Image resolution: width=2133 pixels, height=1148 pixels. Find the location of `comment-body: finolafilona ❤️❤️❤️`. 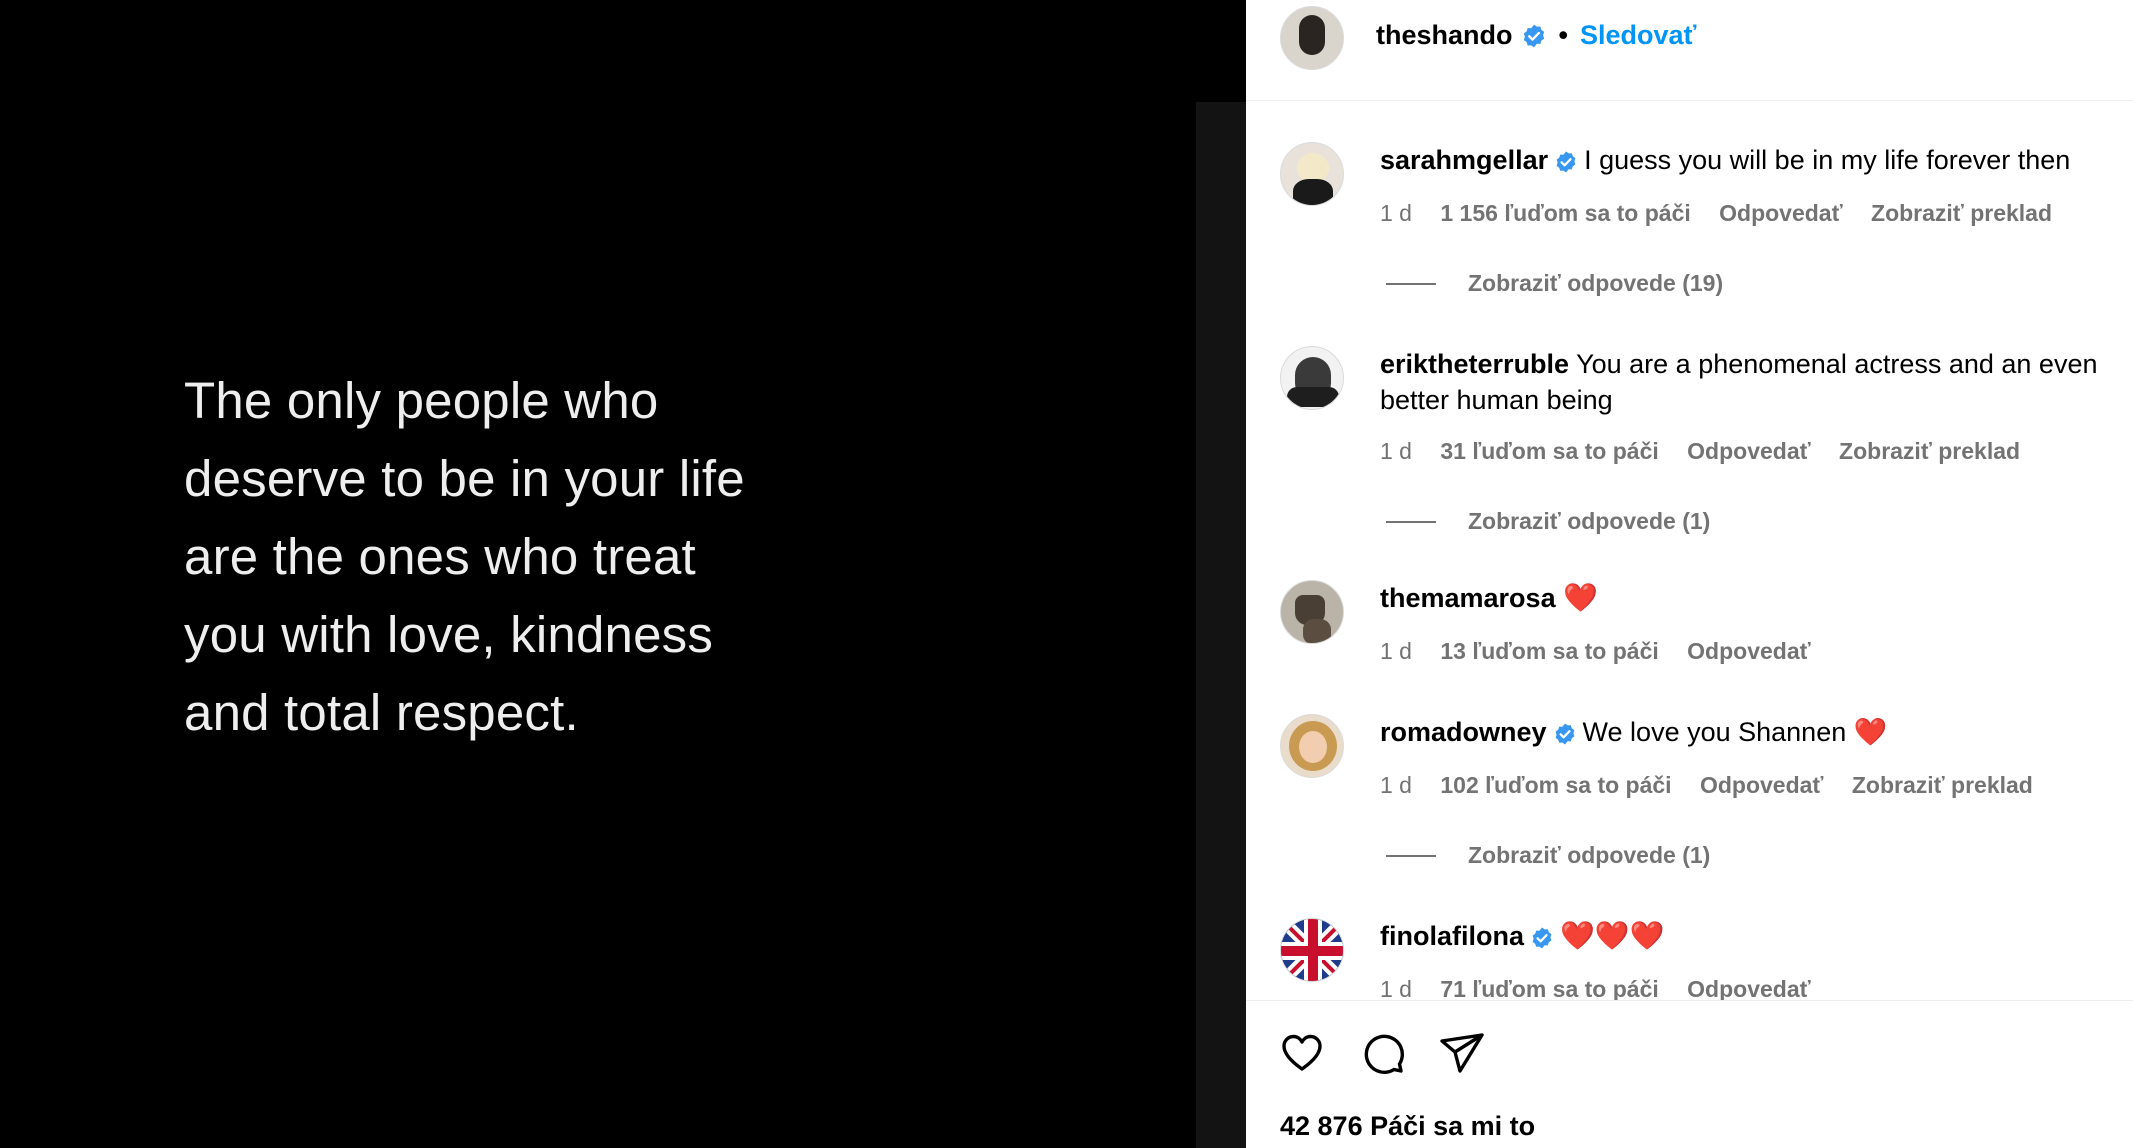

comment-body: finolafilona ❤️❤️❤️ is located at coordinates (1750, 936).